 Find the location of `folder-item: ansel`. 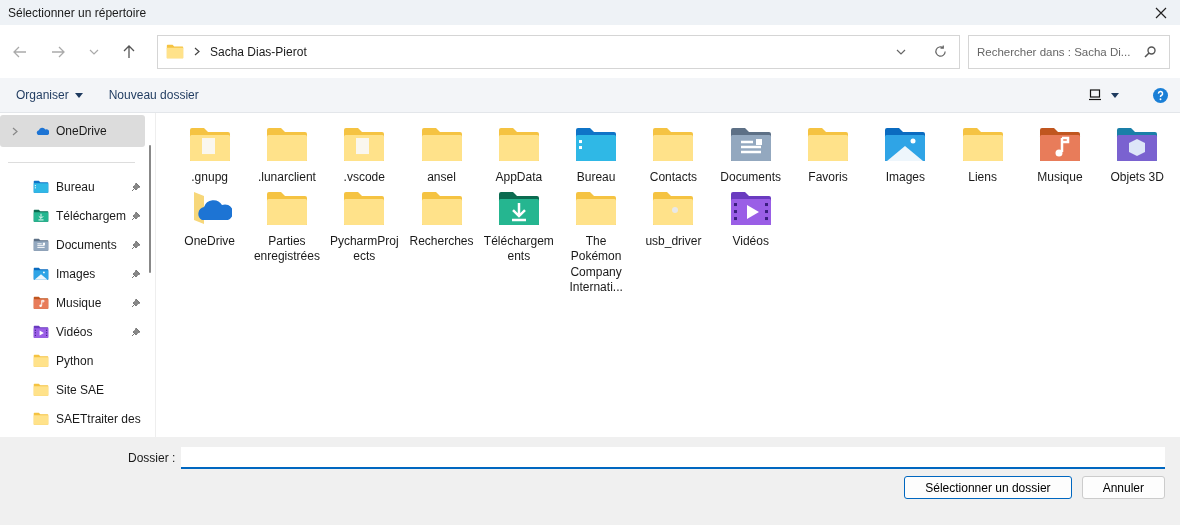

folder-item: ansel is located at coordinates (441, 156).